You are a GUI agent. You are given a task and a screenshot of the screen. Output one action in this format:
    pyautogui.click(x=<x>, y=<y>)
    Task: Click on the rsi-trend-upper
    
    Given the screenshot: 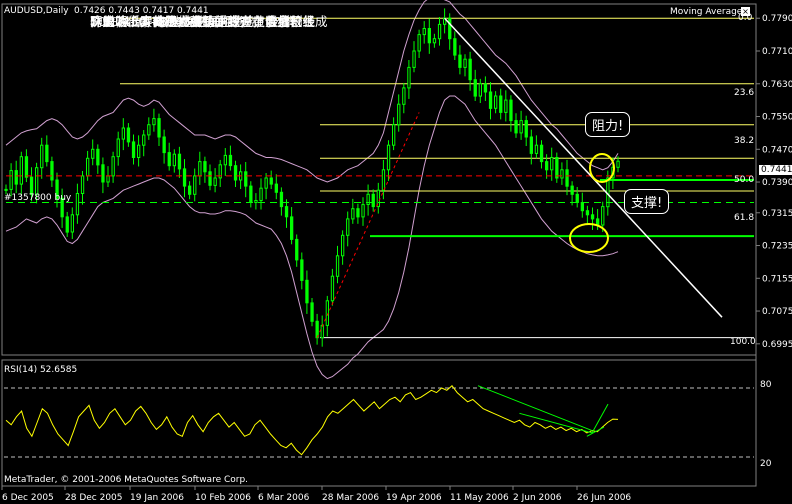 What is the action you would take?
    pyautogui.click(x=535, y=408)
    